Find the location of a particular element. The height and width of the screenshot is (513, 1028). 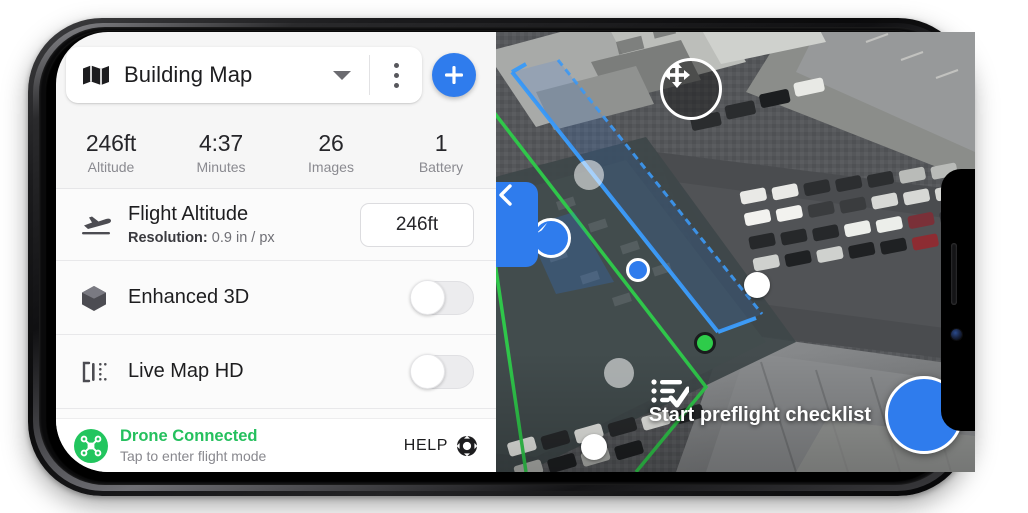

stat-value: 1 is located at coordinates (441, 142).